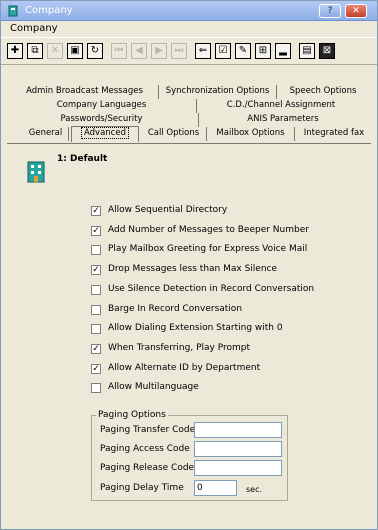 Image resolution: width=378 pixels, height=530 pixels. Describe the element at coordinates (96, 211) in the screenshot. I see `checkbox-allow-sequential-directory: ✓` at that location.